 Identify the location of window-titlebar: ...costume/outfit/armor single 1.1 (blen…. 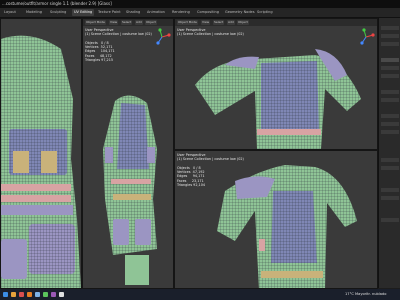
(200, 4).